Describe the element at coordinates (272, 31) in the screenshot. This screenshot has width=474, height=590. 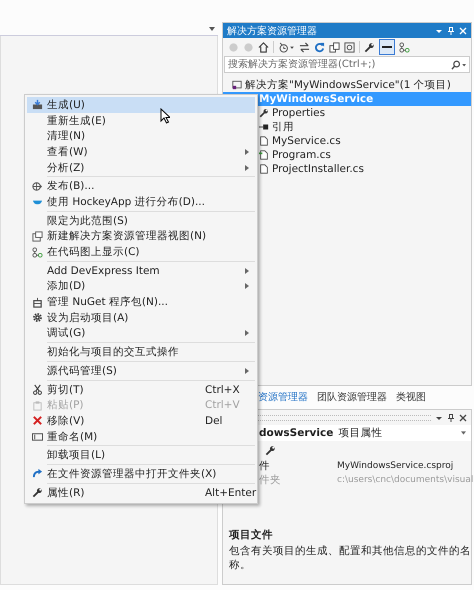
I see `panel-title: 解决方案资源管理器` at that location.